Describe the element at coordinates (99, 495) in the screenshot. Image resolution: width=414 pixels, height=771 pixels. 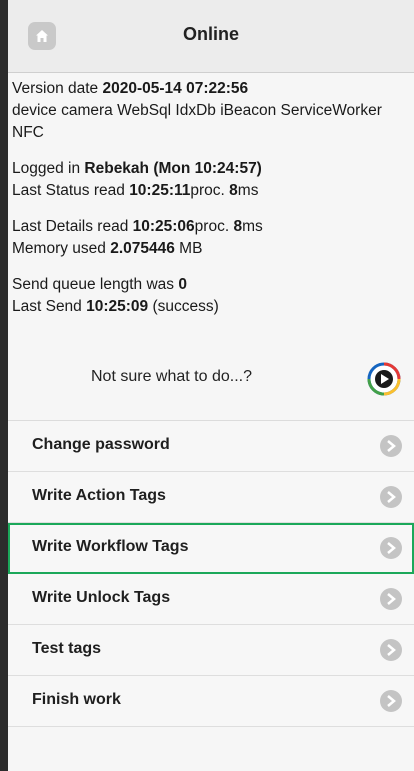
I see `menu-item-label: Write Action Tags` at that location.